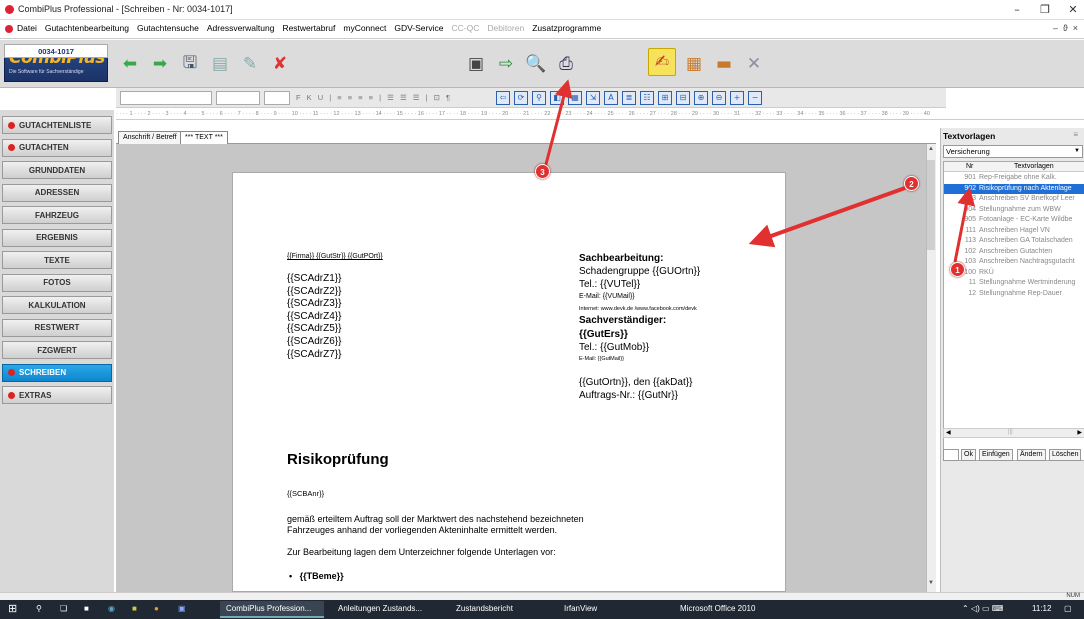 The width and height of the screenshot is (1084, 619). What do you see at coordinates (610, 609) in the screenshot?
I see `taskbar-item-irfanview: IrfanView` at bounding box center [610, 609].